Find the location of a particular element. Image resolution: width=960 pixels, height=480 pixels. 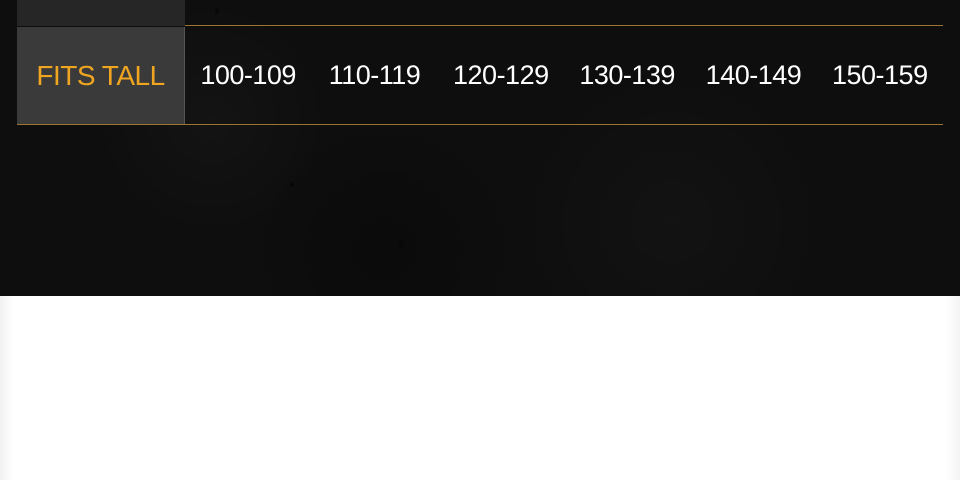

previous-row-header-cell is located at coordinates (101, 13).